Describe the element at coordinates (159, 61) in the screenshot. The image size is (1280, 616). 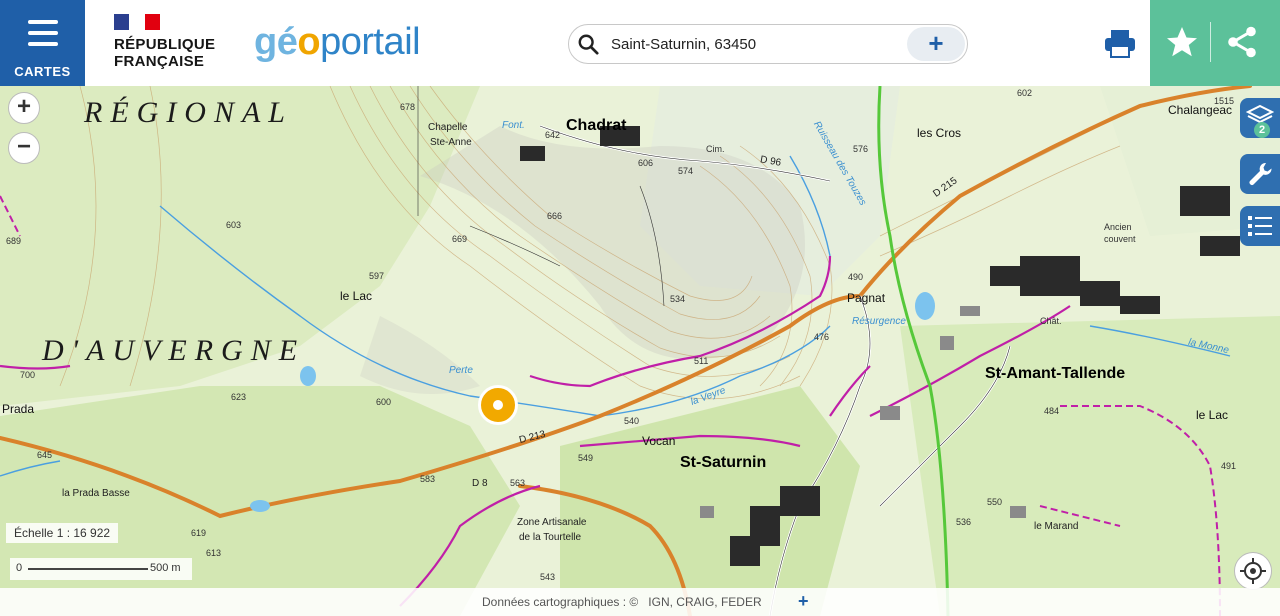
I see `republic-line2: FRANÇAISE` at that location.